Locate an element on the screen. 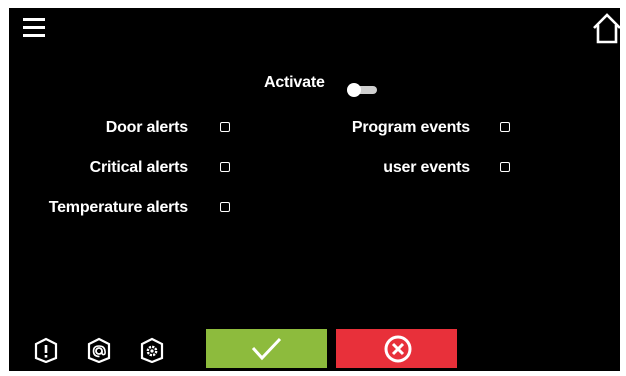 This screenshot has width=626, height=376. checkbox-user-events is located at coordinates (505, 167).